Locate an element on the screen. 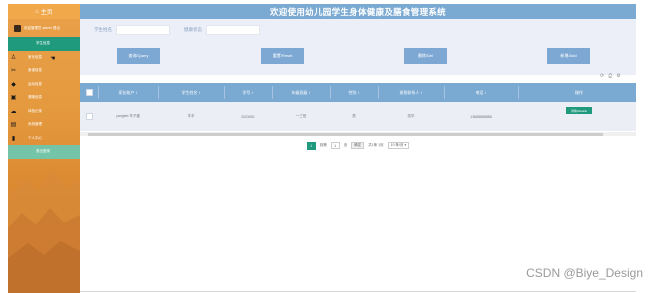  student-name-input is located at coordinates (143, 30).